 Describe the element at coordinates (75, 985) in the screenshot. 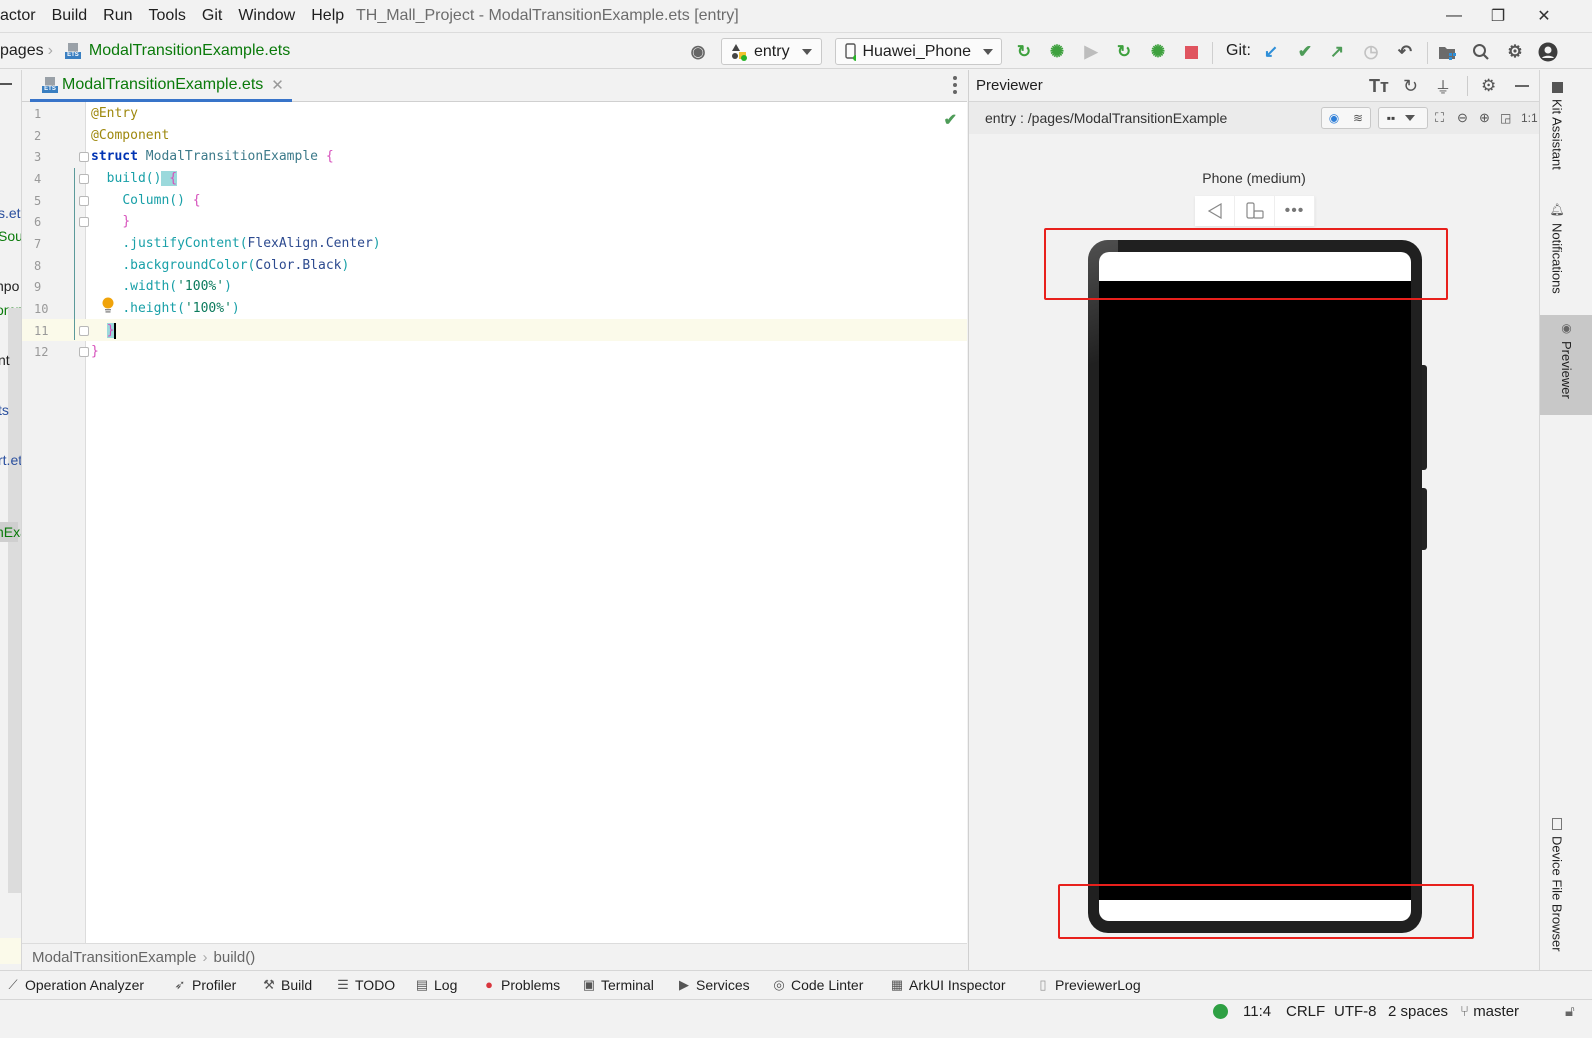

I see `tool-operation-analyzer: ⟋ Operation Analyzer` at that location.